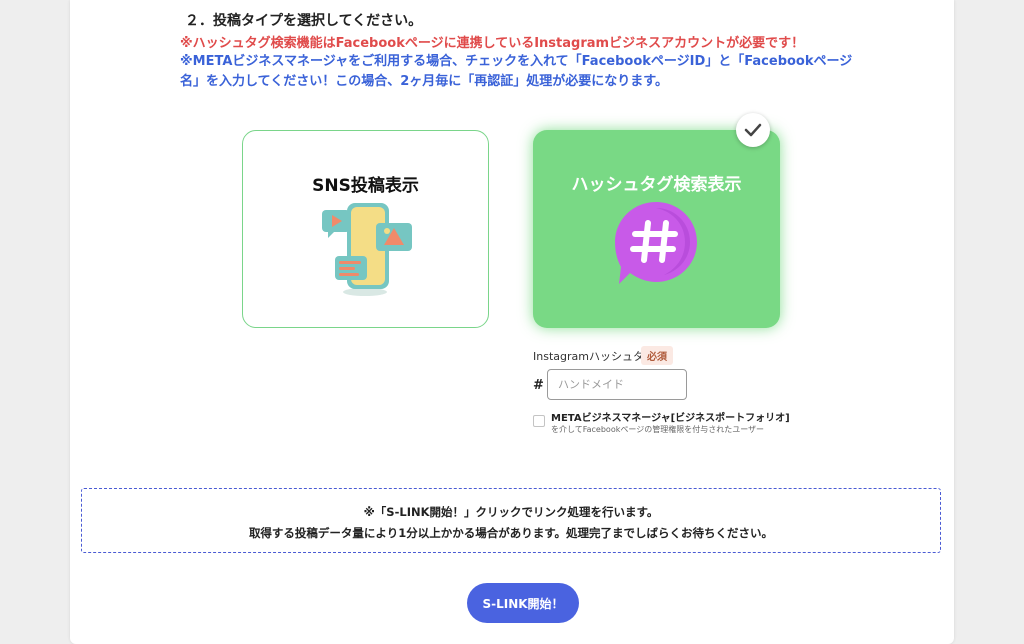 The width and height of the screenshot is (1024, 644). I want to click on sns-post-display-card: SNS投稿表示, so click(365, 229).